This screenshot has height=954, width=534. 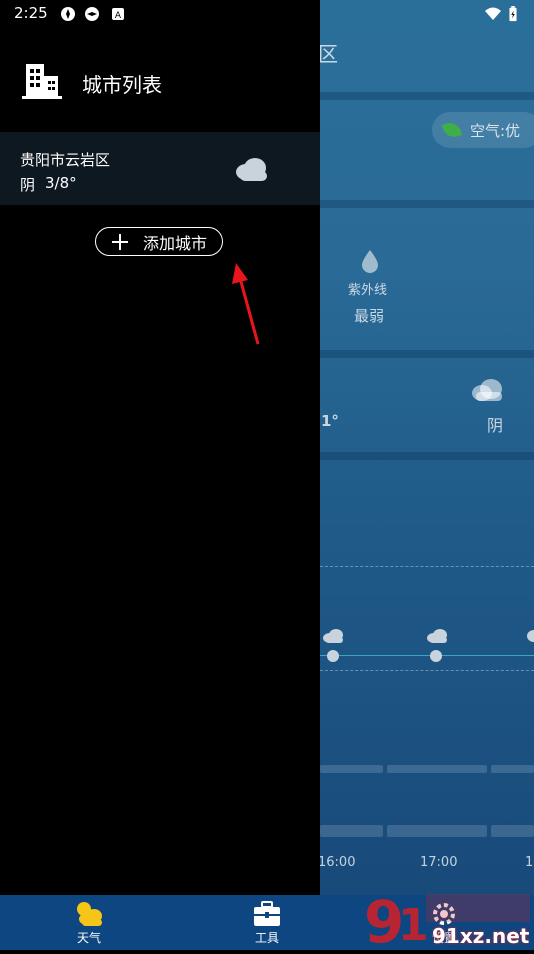 What do you see at coordinates (160, 168) in the screenshot?
I see `city-list-item: 贵阳市云岩区 阴 3/8°` at bounding box center [160, 168].